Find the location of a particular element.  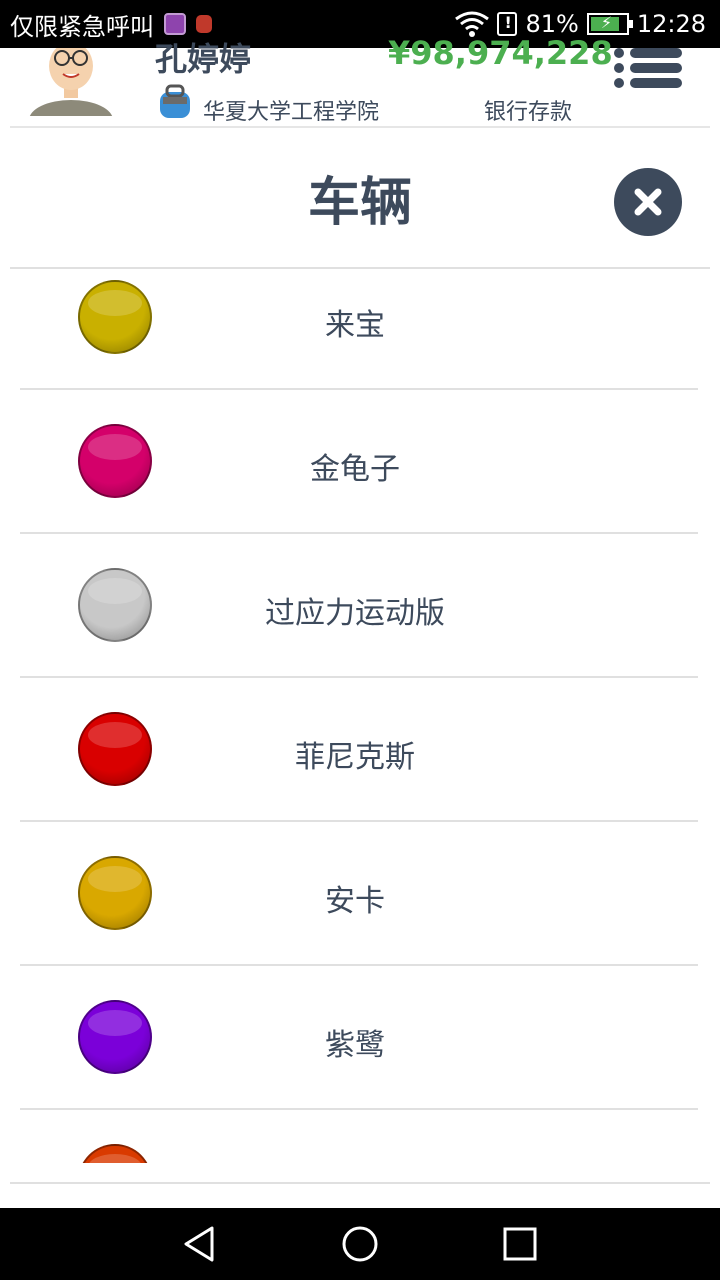

vehicle-color-icon is located at coordinates (115, 1153).